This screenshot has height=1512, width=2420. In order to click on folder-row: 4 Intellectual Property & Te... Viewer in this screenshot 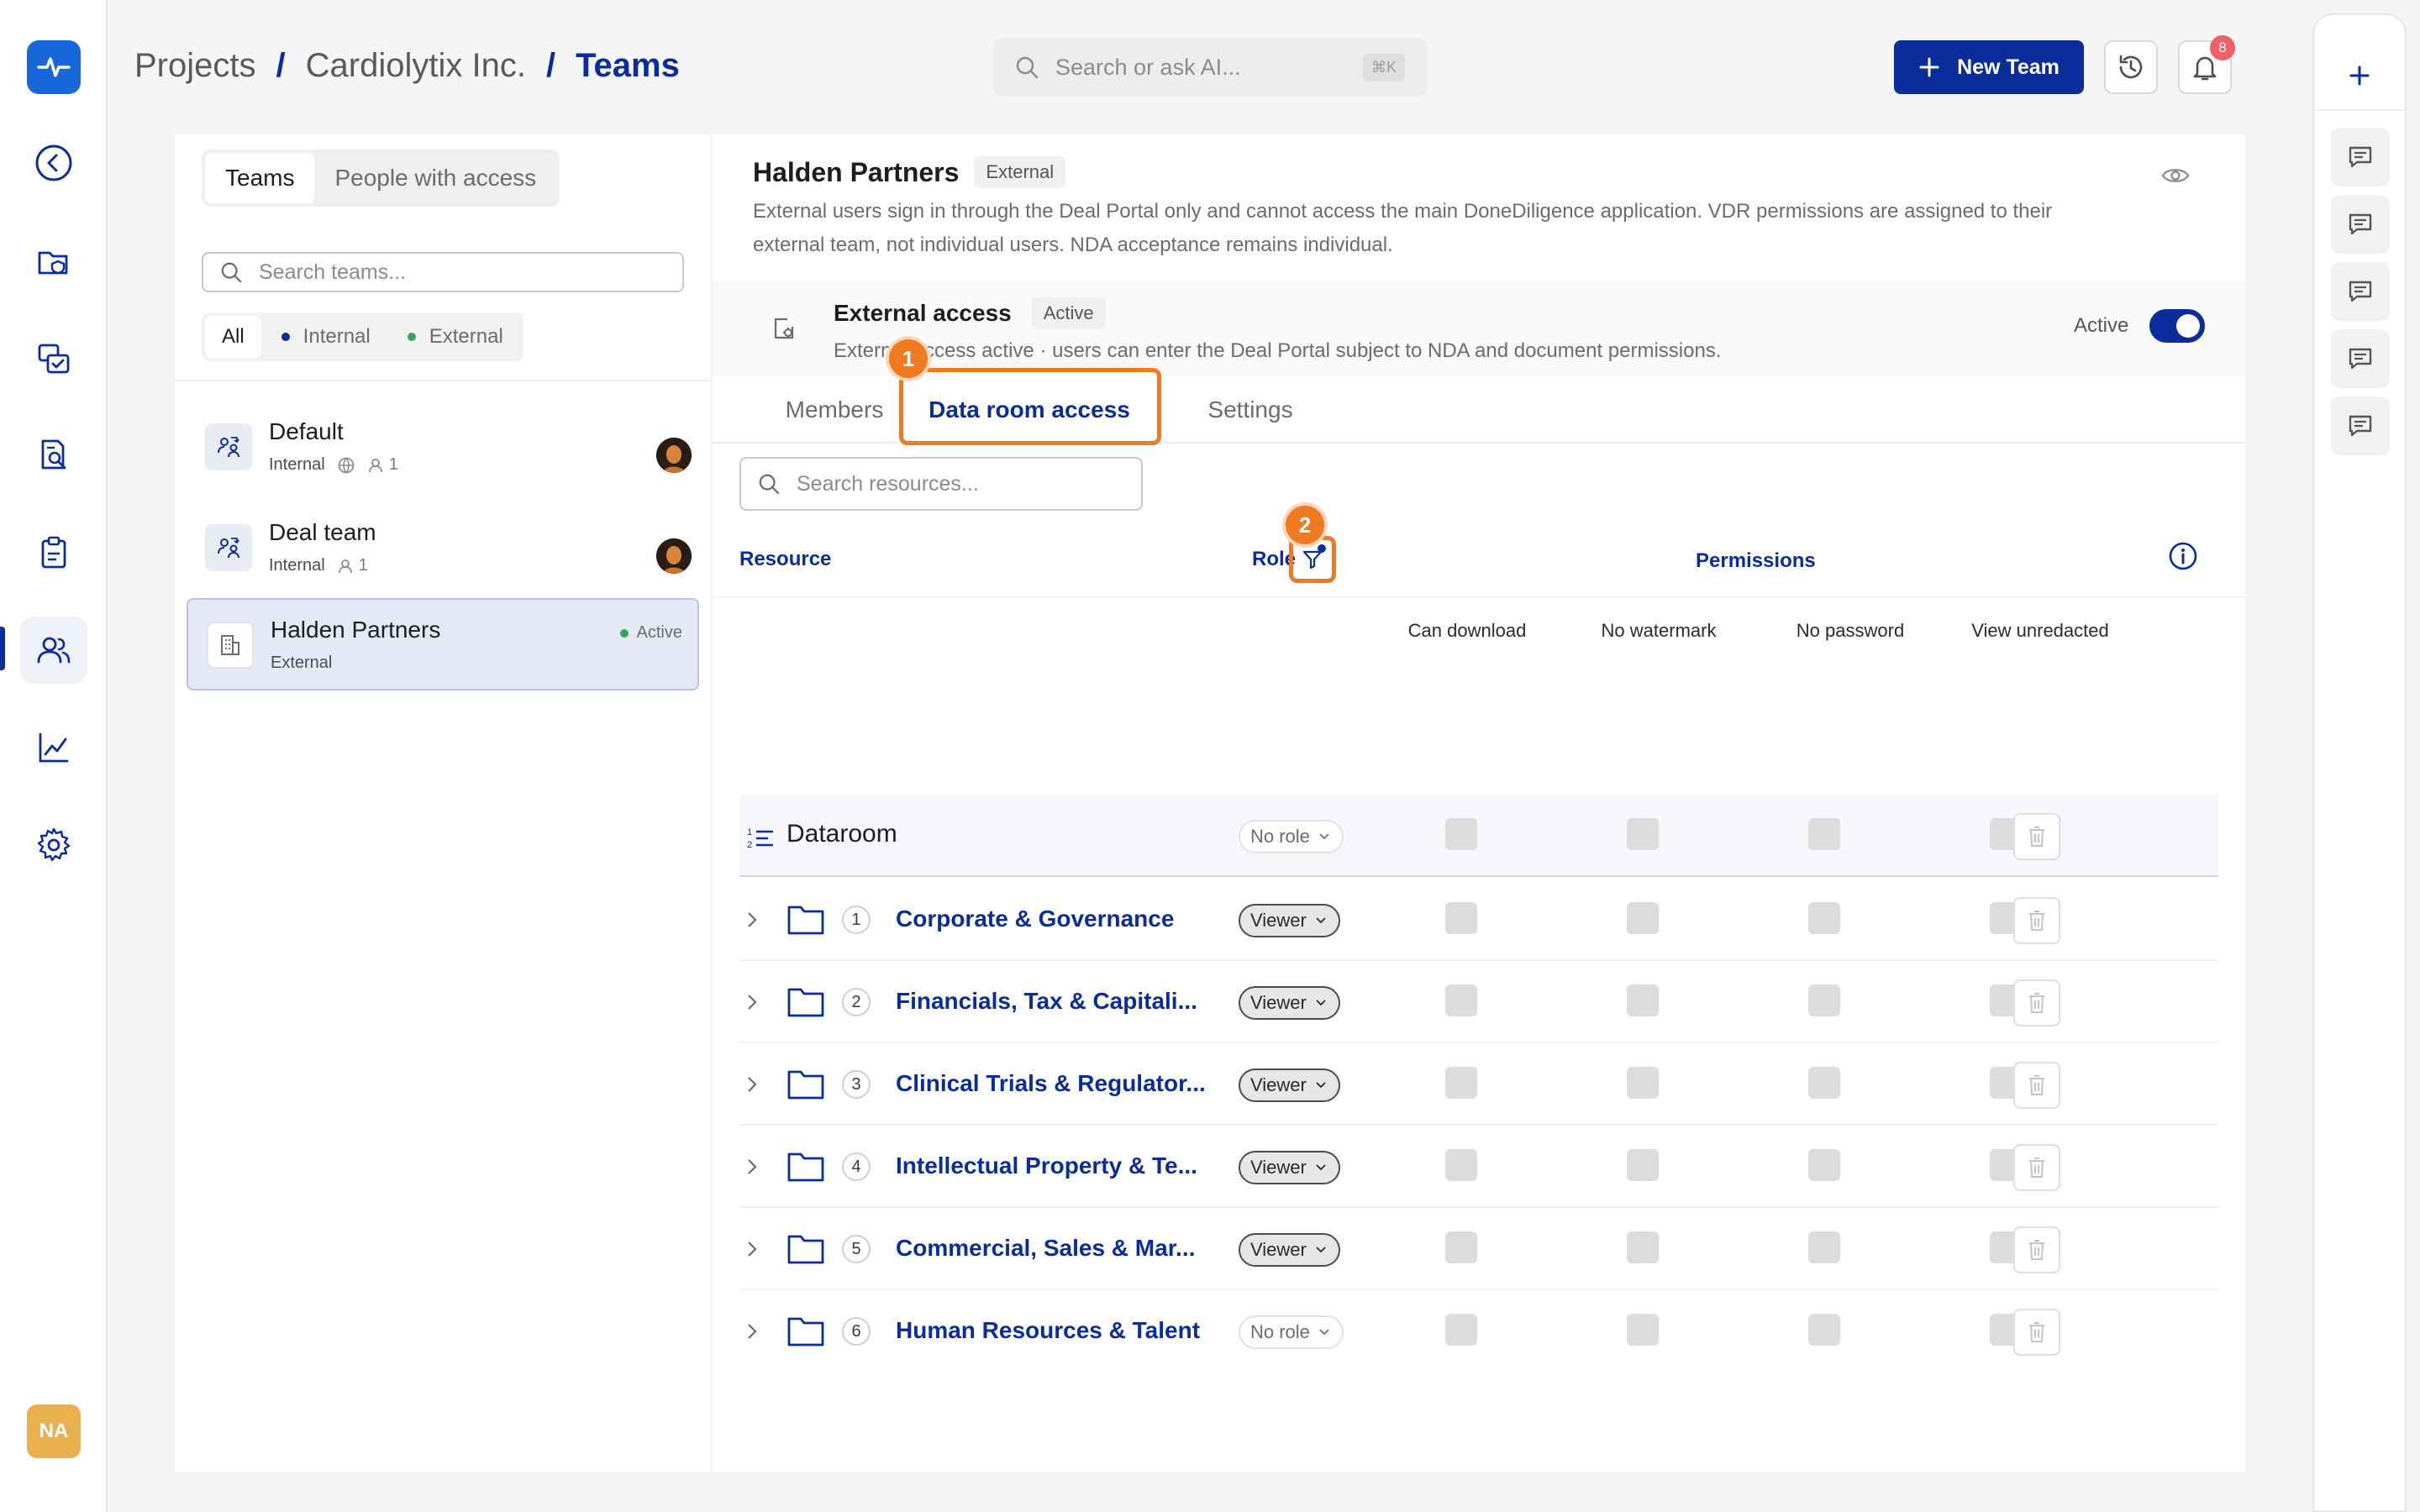, I will do `click(1478, 1167)`.